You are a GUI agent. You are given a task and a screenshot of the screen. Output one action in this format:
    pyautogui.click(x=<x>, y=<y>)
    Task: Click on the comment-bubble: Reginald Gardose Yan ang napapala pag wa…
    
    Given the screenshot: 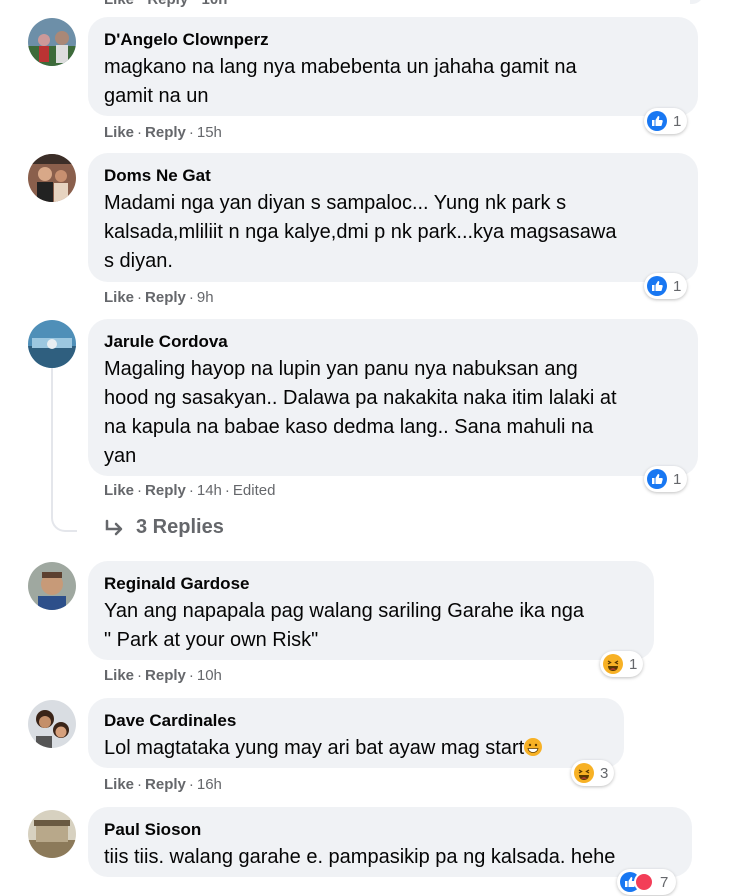 What is the action you would take?
    pyautogui.click(x=371, y=610)
    